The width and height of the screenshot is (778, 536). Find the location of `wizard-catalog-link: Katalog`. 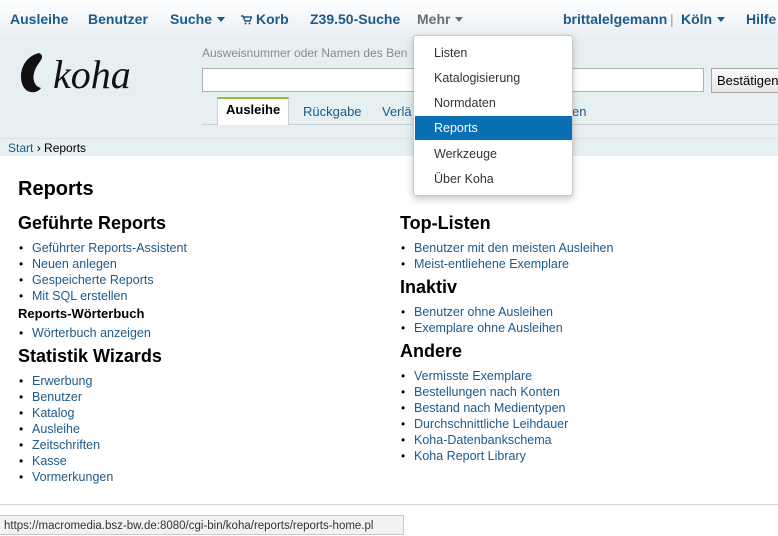

wizard-catalog-link: Katalog is located at coordinates (53, 413).